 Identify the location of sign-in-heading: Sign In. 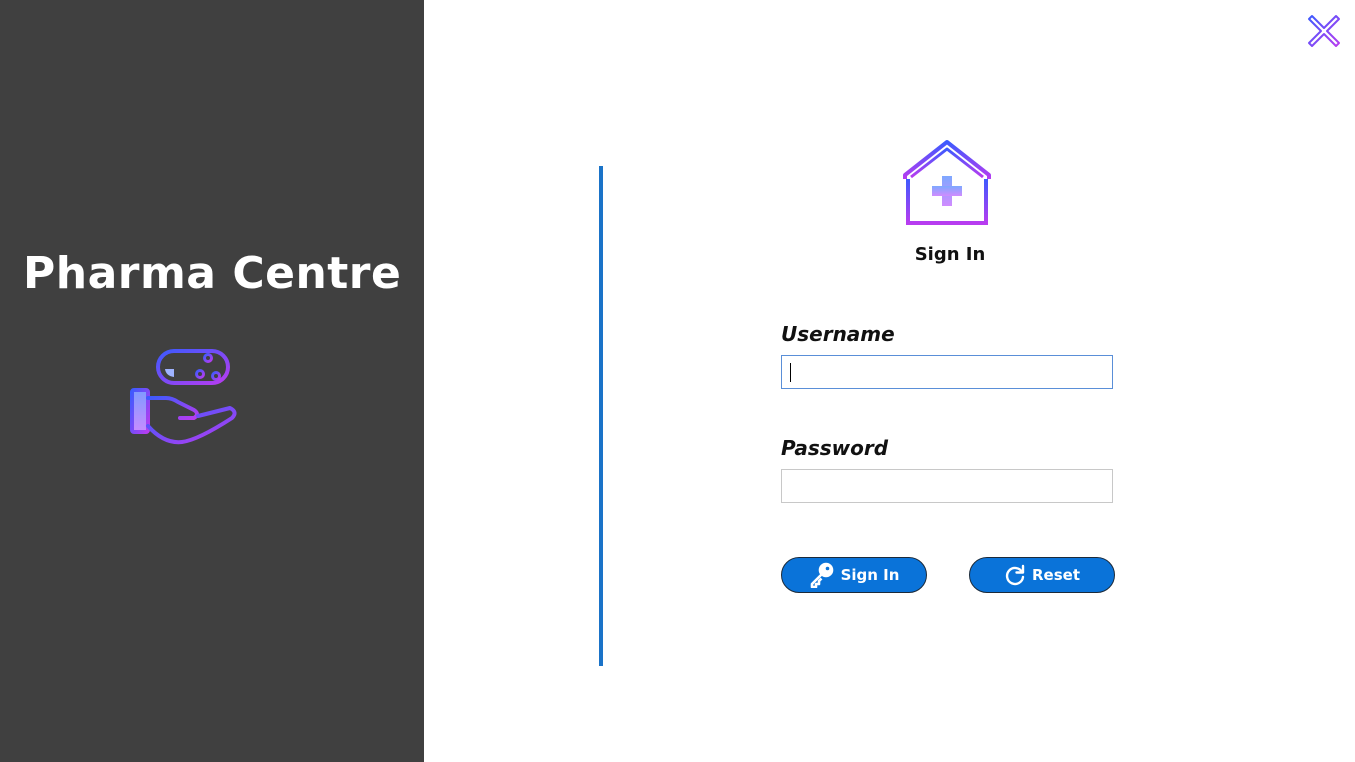
(950, 254).